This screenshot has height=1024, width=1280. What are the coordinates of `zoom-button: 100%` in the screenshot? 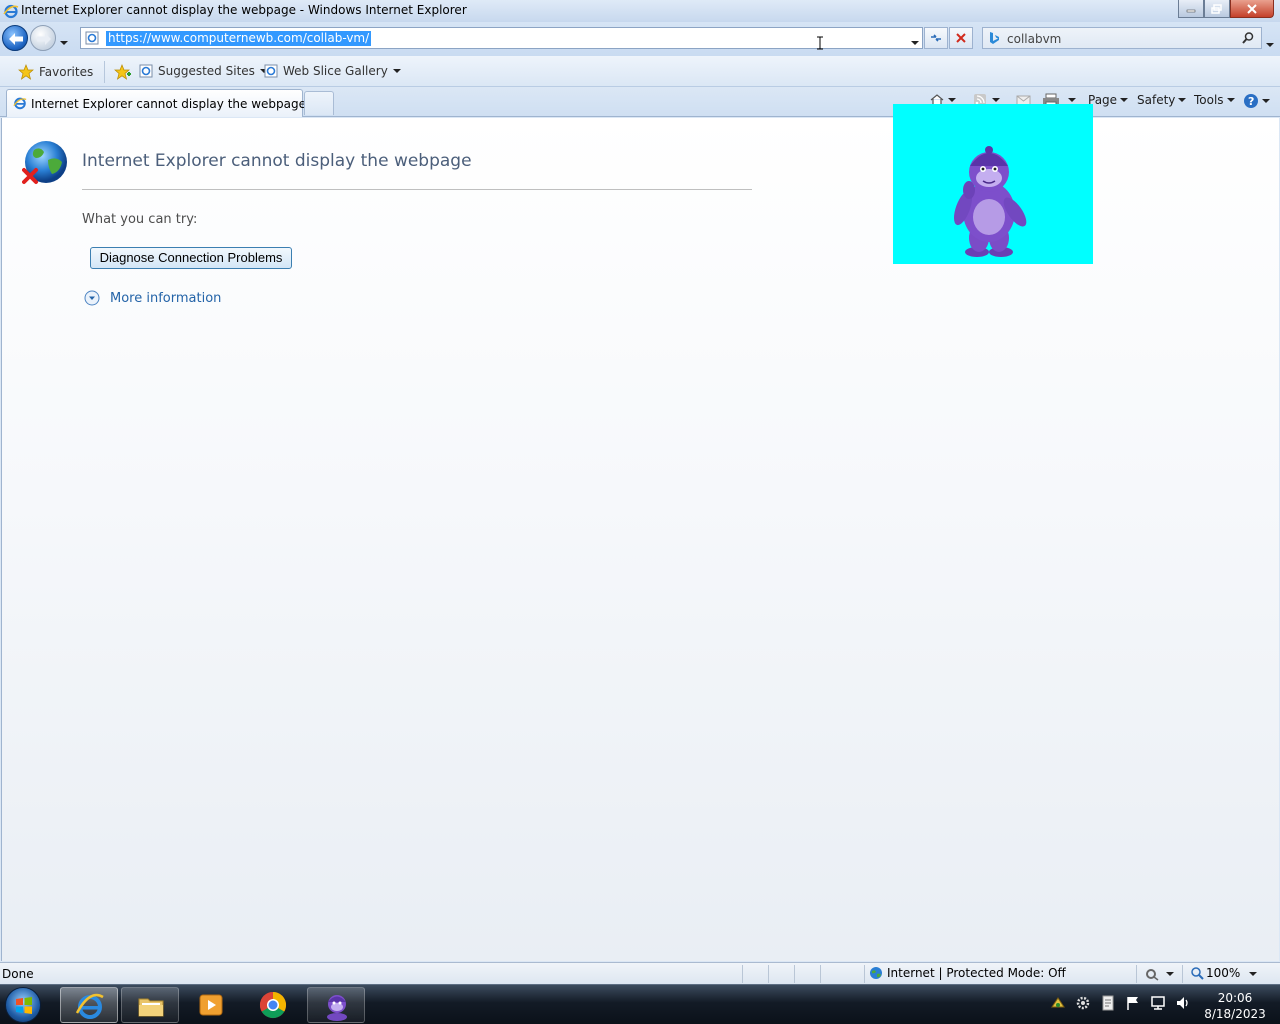 It's located at (1215, 973).